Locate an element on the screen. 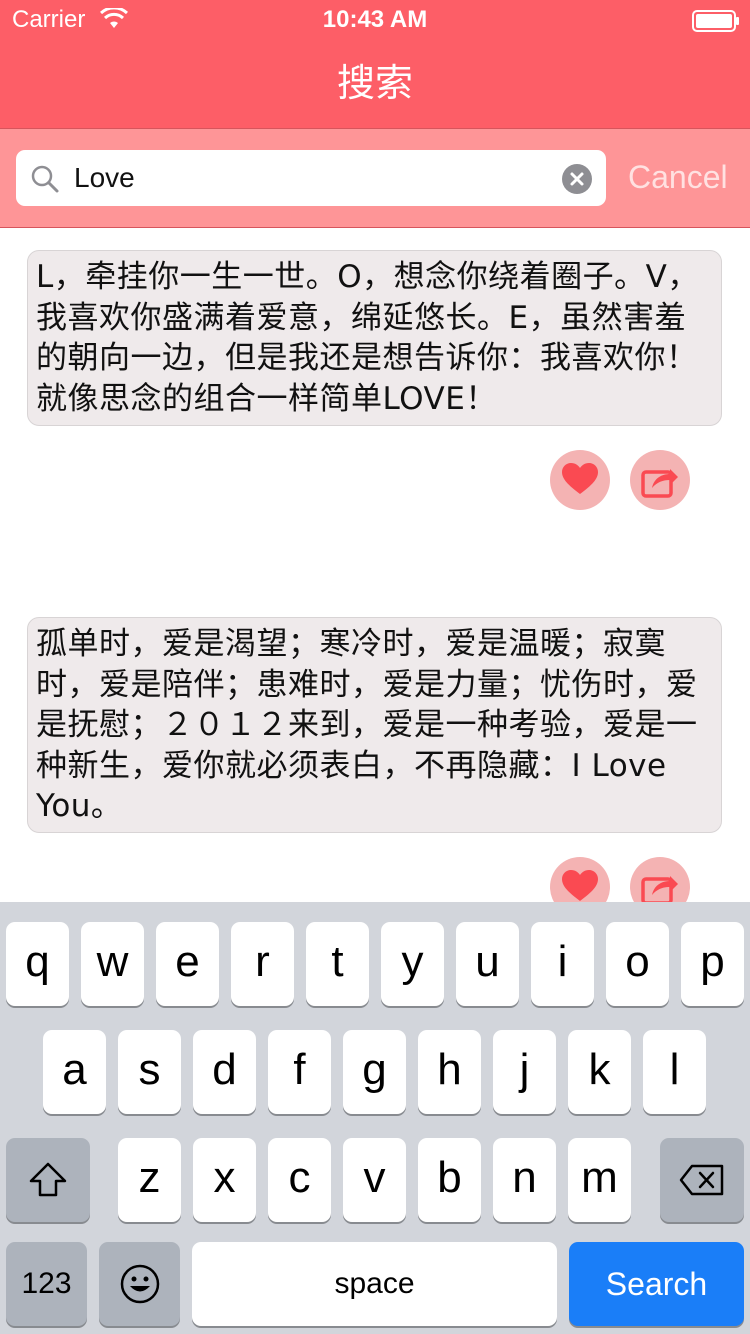  key-u: u is located at coordinates (487, 964).